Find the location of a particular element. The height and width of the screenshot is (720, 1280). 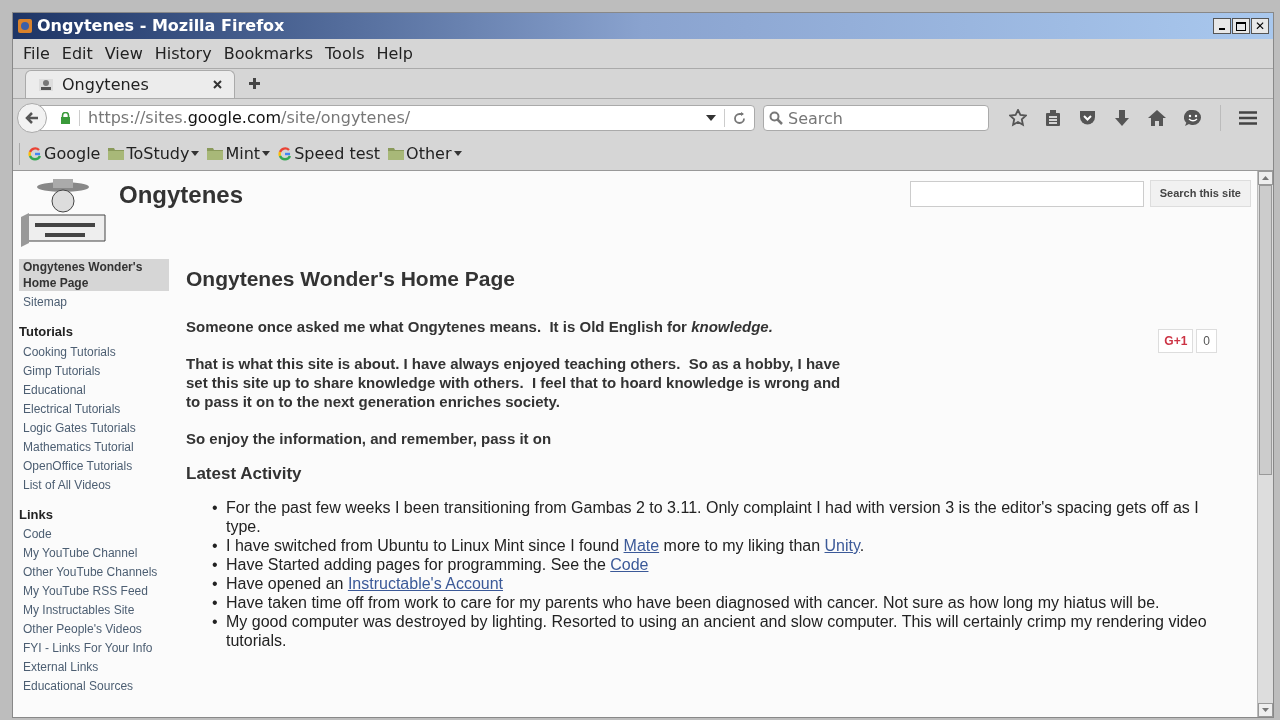

url-field: https://sites.google.com/site/ongytenes/ is located at coordinates (397, 118).